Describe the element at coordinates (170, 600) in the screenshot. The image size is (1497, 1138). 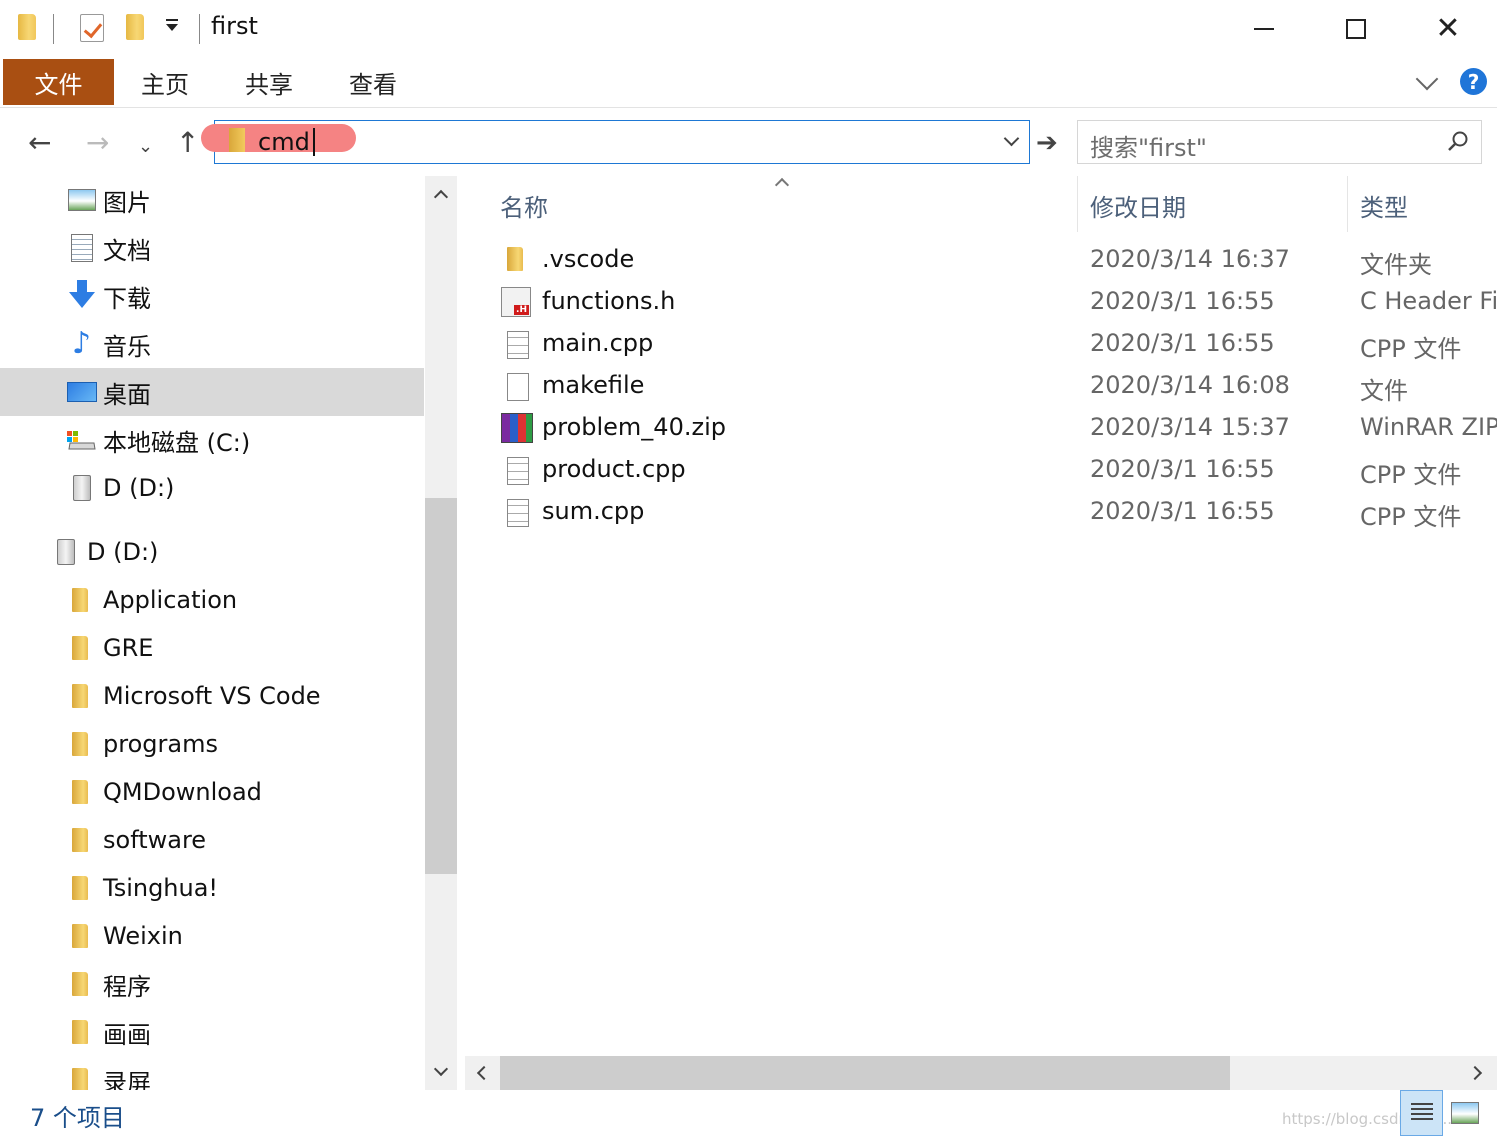
I see `nav-item-label: Application` at that location.